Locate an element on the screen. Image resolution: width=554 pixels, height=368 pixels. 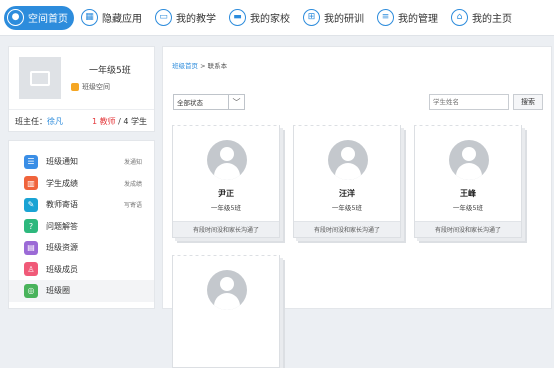
student-name: 尹正 is located at coordinates (226, 193).